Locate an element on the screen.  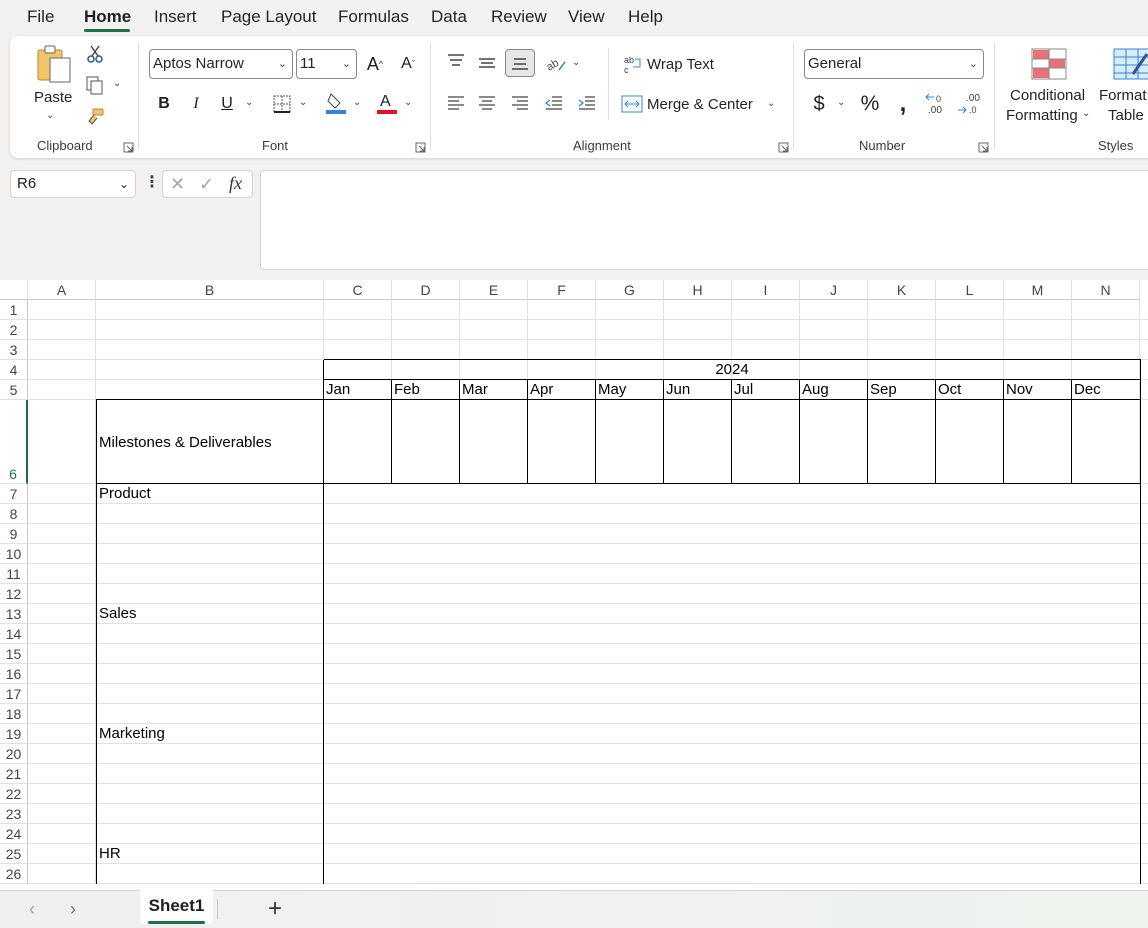
copy-chevron-down-icon: ⌄ is located at coordinates (117, 83).